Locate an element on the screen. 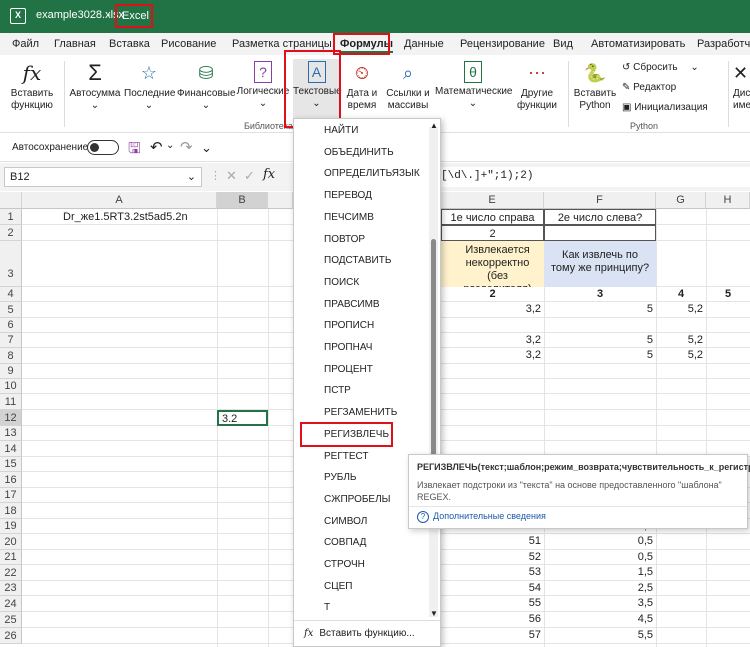  menu-draw: Рисование is located at coordinates (188, 44).